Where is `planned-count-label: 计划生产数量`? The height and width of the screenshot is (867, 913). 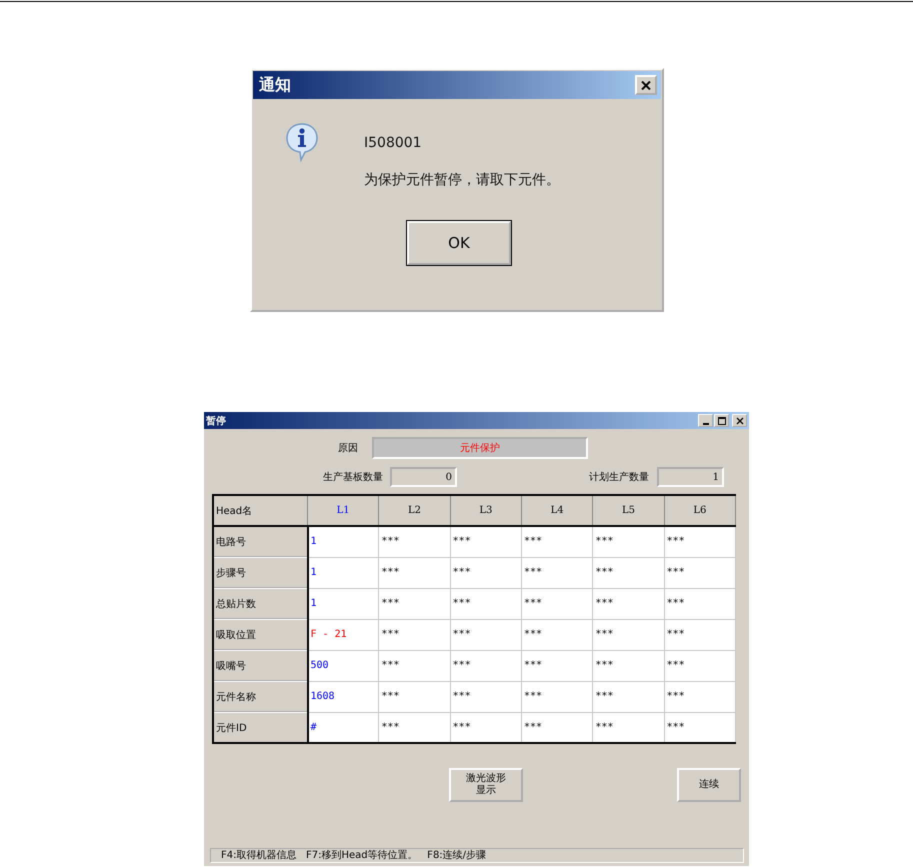 planned-count-label: 计划生产数量 is located at coordinates (619, 477).